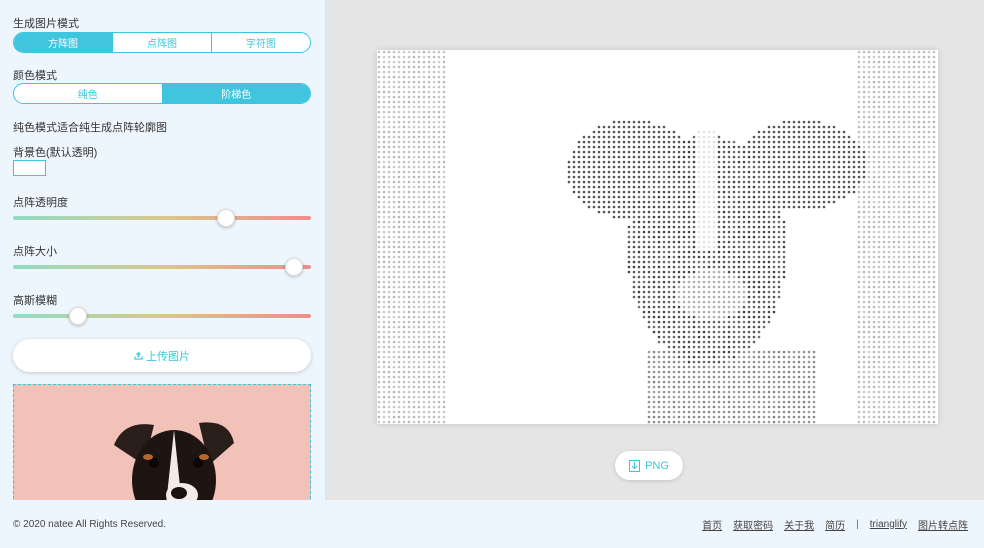 This screenshot has height=548, width=984. What do you see at coordinates (29, 168) in the screenshot?
I see `bg-color-picker` at bounding box center [29, 168].